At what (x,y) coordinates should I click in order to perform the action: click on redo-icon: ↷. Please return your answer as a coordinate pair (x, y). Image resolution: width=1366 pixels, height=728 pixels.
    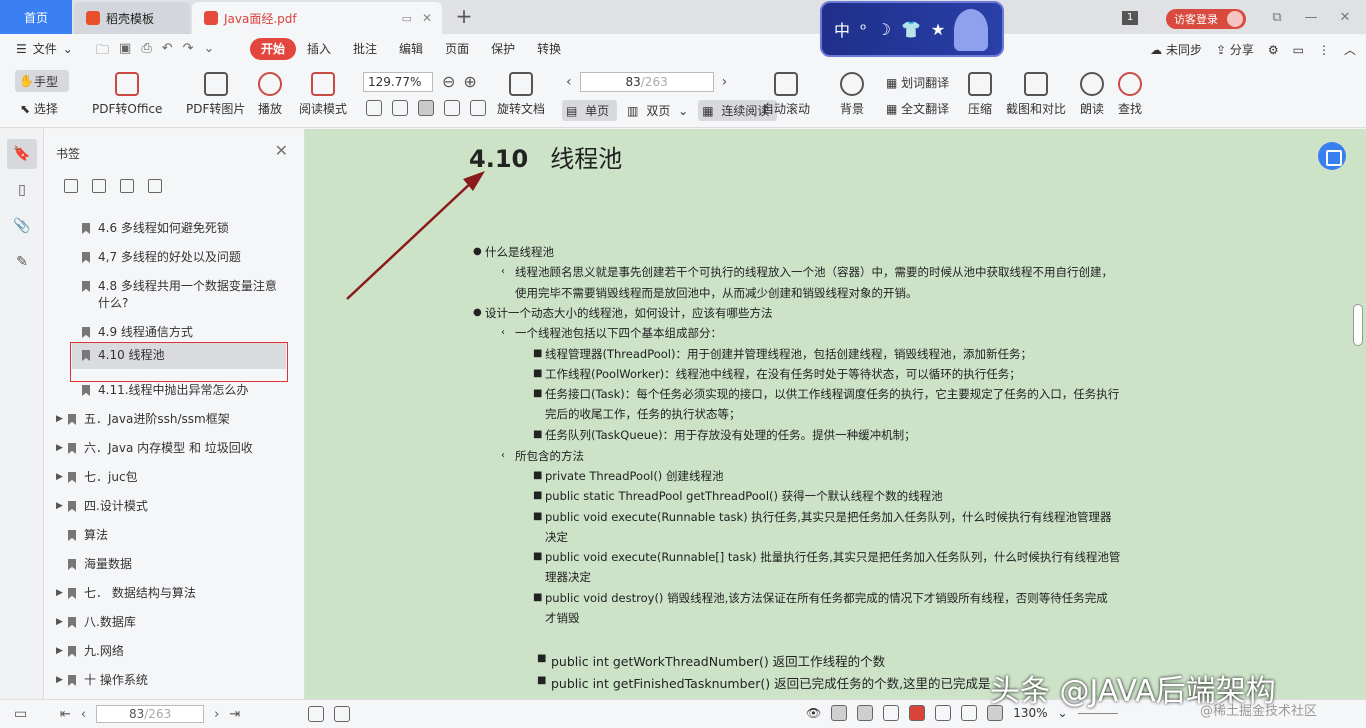
    Looking at the image, I should click on (188, 52).